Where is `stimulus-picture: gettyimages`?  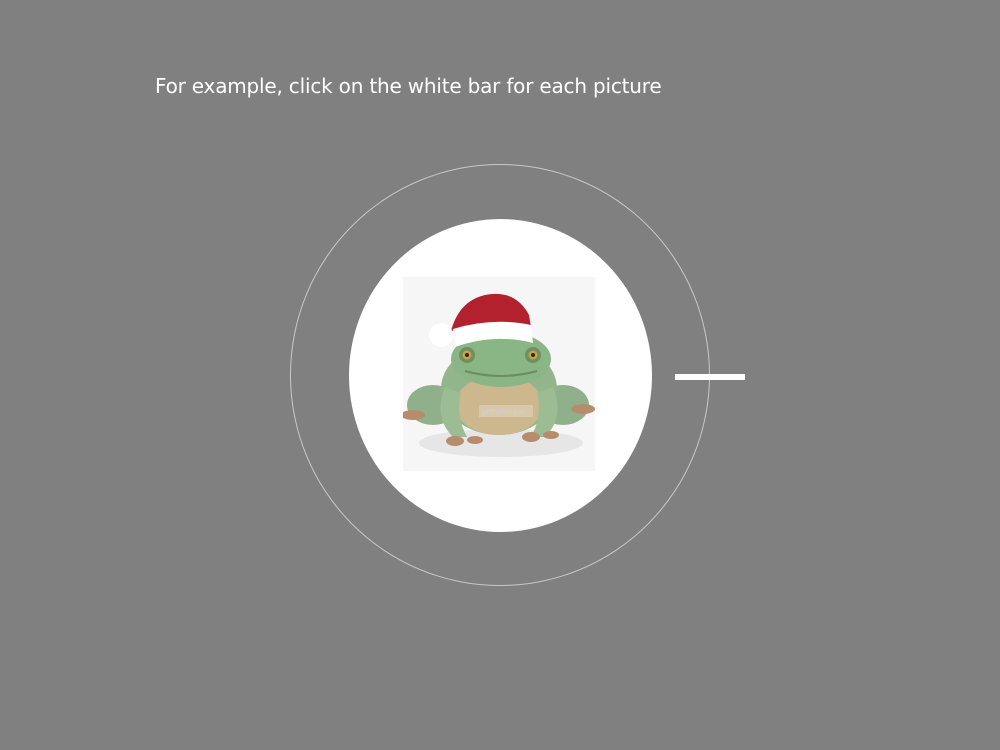
stimulus-picture: gettyimages is located at coordinates (500, 375).